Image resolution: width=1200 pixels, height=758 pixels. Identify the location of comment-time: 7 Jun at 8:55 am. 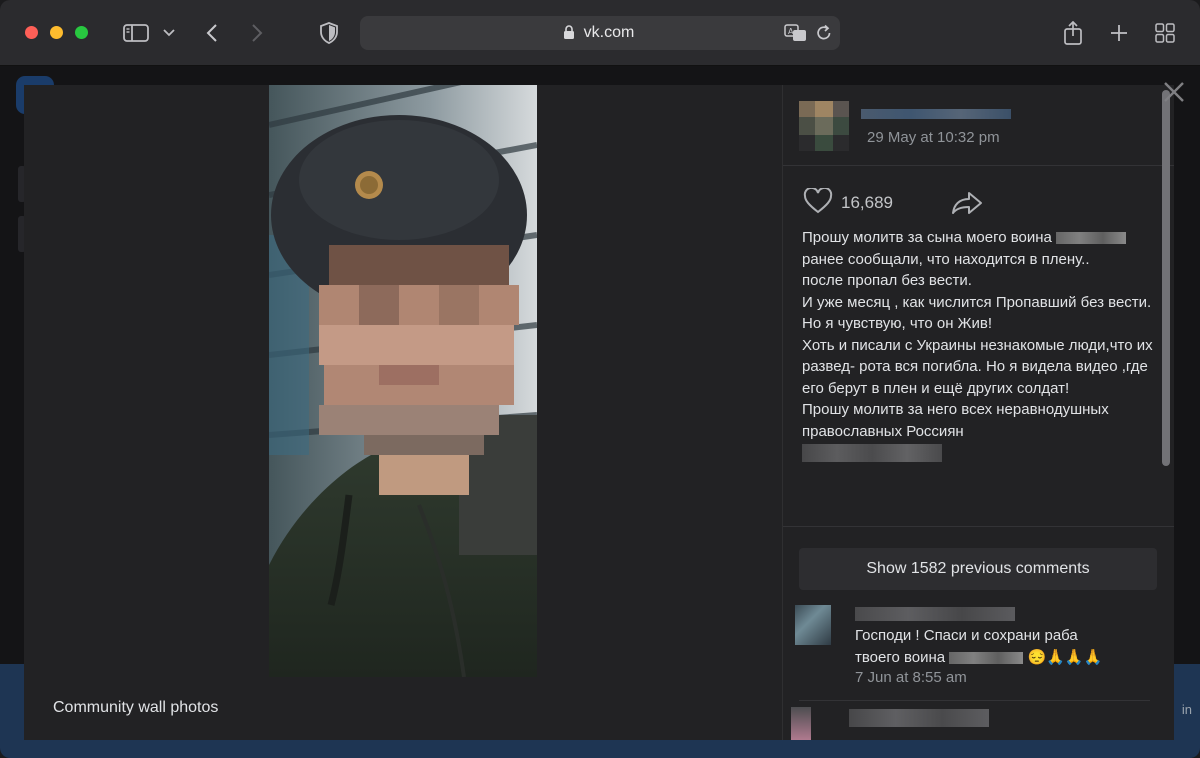
(911, 677).